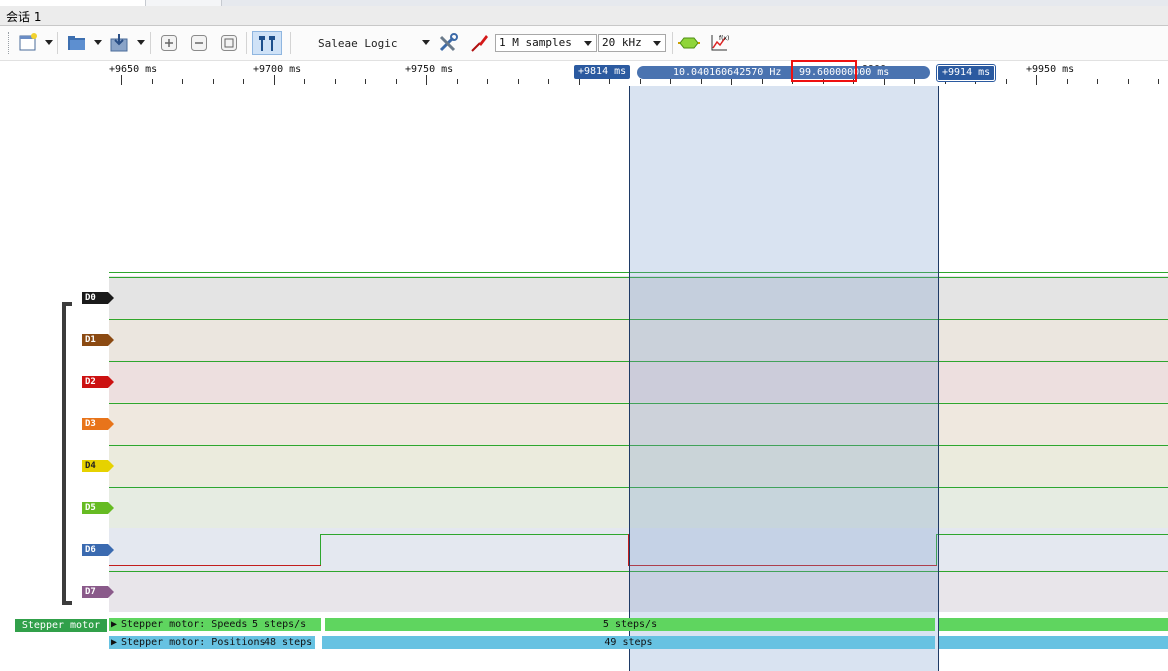  I want to click on cursor-marker-b: +9914 ms, so click(966, 73).